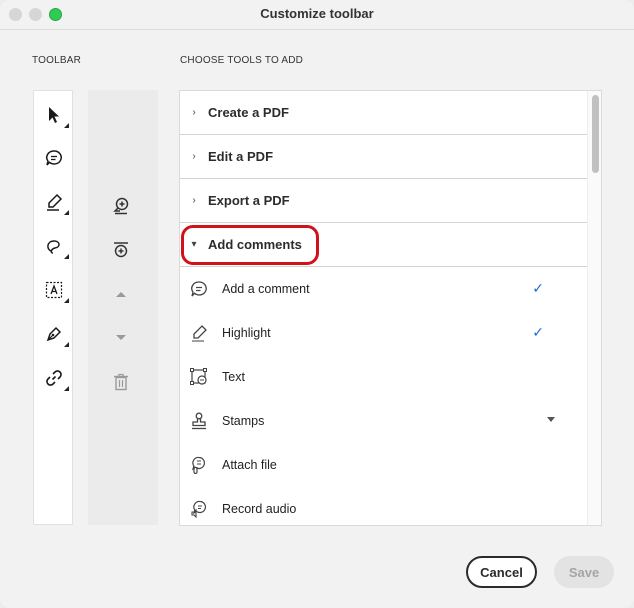 The height and width of the screenshot is (608, 634). What do you see at coordinates (594, 308) in the screenshot?
I see `vertical-scrollbar` at bounding box center [594, 308].